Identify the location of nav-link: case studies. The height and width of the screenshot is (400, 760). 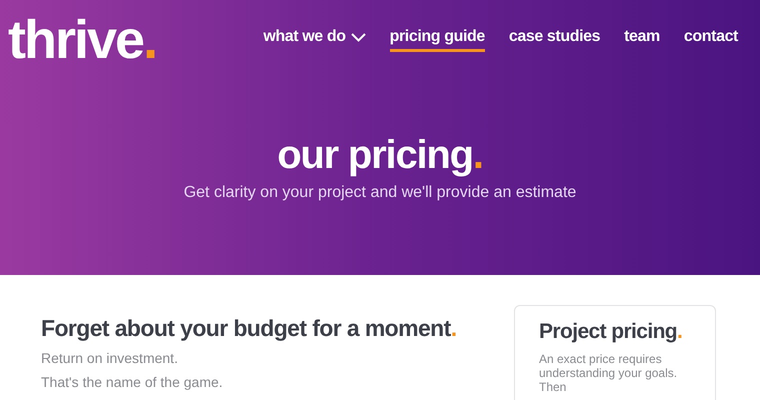
(554, 40).